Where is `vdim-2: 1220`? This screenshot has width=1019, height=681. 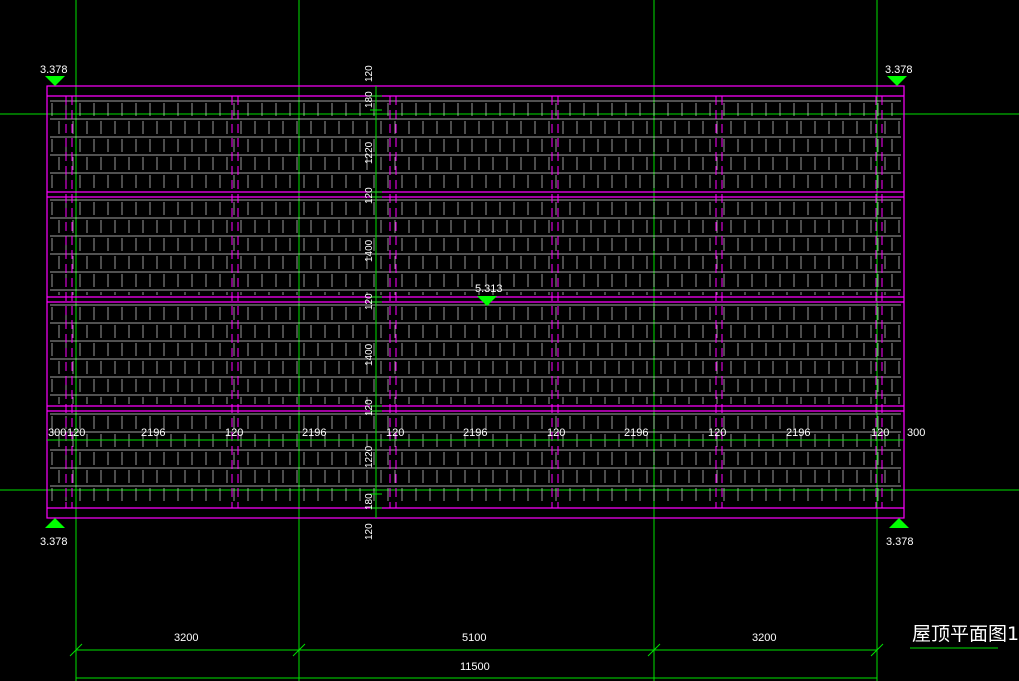
vdim-2: 1220 is located at coordinates (369, 152).